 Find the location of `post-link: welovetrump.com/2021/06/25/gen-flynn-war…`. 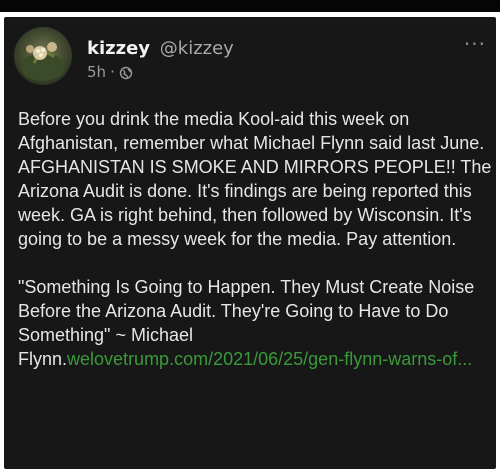

post-link: welovetrump.com/2021/06/25/gen-flynn-war… is located at coordinates (269, 359).